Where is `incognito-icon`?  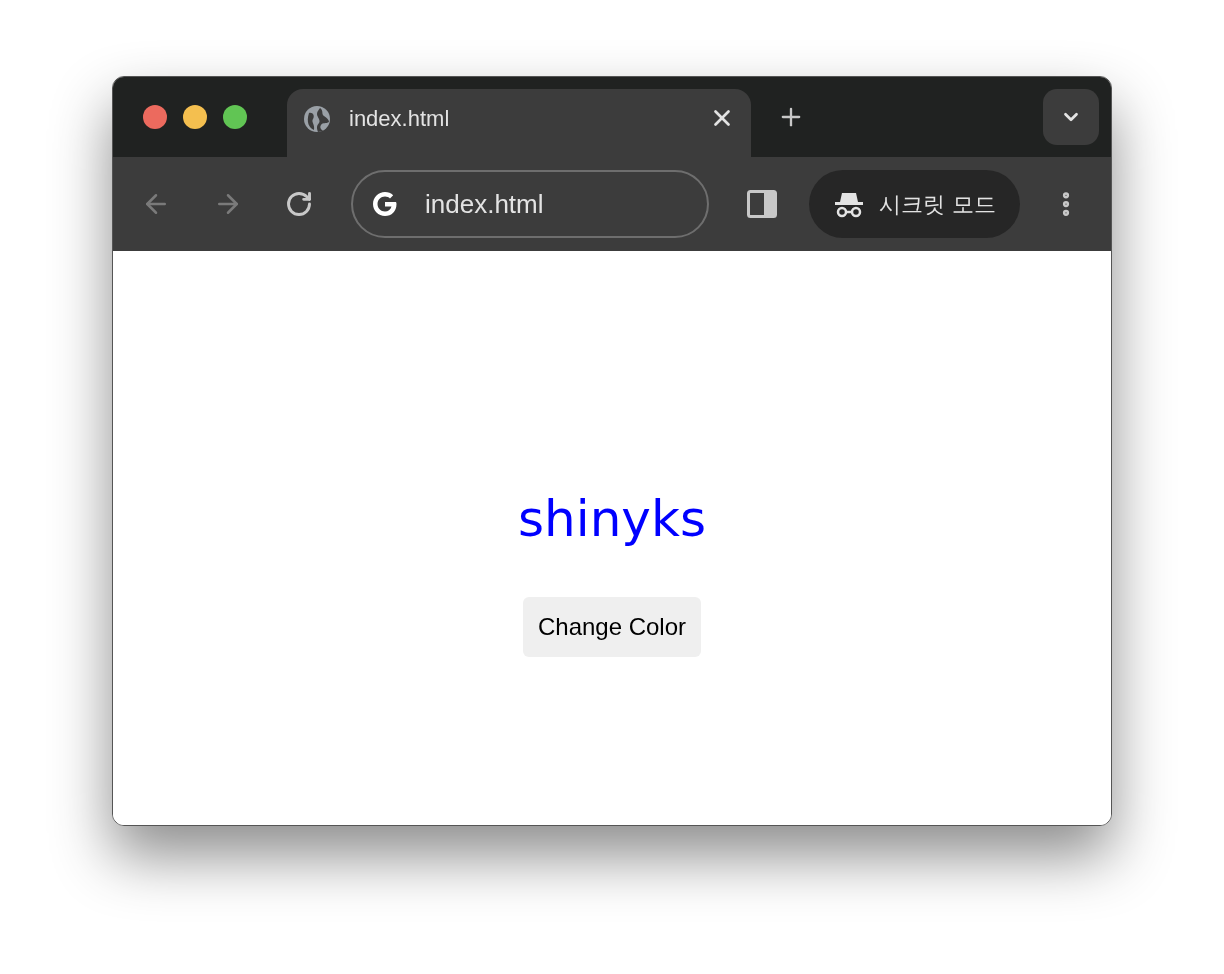
incognito-icon is located at coordinates (849, 204).